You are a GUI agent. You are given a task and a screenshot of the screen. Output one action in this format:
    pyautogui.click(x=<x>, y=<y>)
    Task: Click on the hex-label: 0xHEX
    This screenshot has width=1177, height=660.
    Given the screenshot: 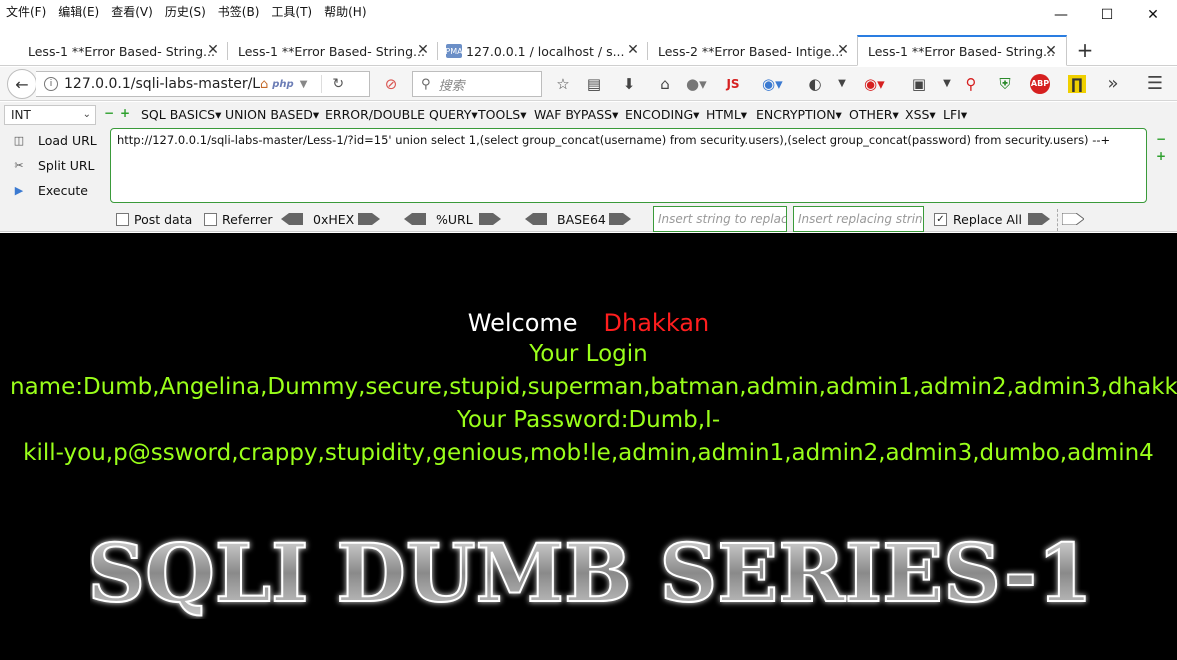 What is the action you would take?
    pyautogui.click(x=334, y=219)
    